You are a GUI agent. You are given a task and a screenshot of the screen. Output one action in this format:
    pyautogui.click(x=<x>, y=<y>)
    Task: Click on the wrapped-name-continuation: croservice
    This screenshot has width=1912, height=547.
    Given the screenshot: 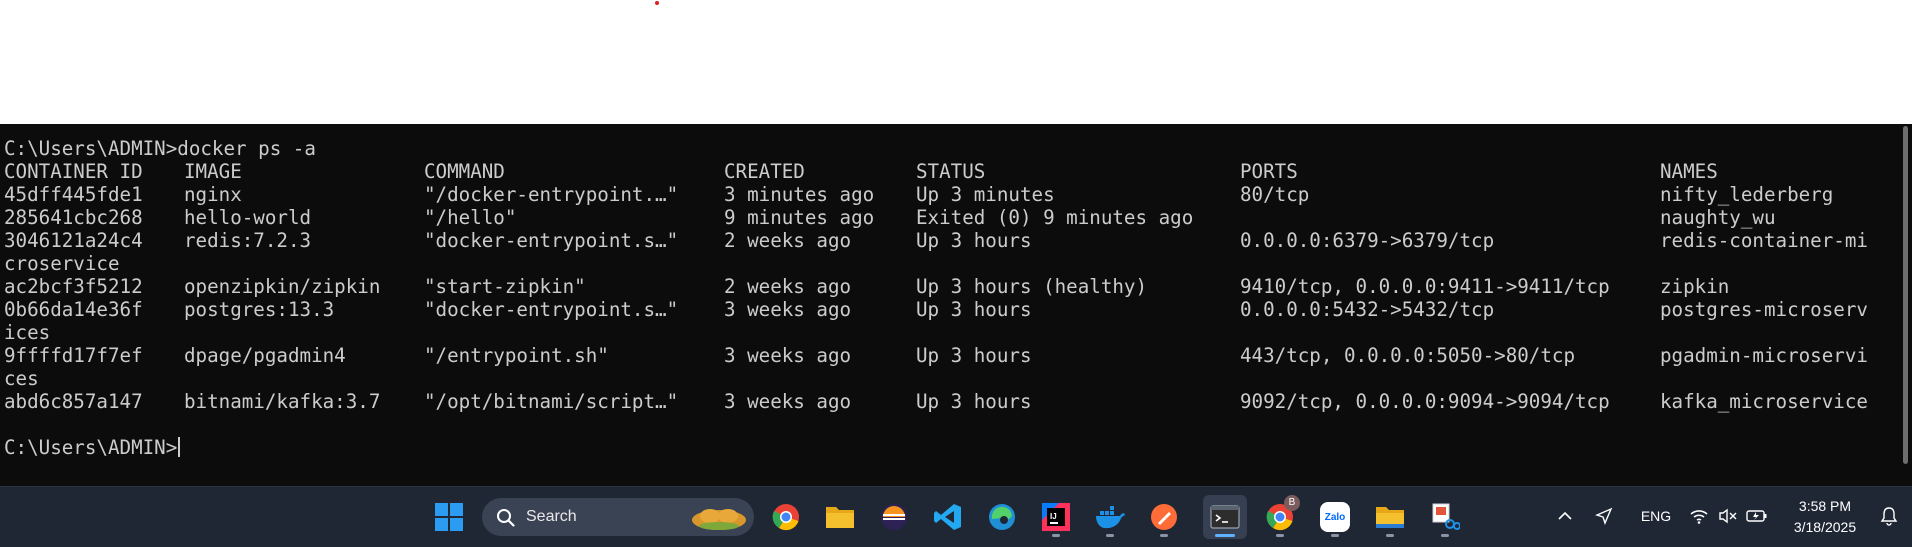 What is the action you would take?
    pyautogui.click(x=62, y=263)
    